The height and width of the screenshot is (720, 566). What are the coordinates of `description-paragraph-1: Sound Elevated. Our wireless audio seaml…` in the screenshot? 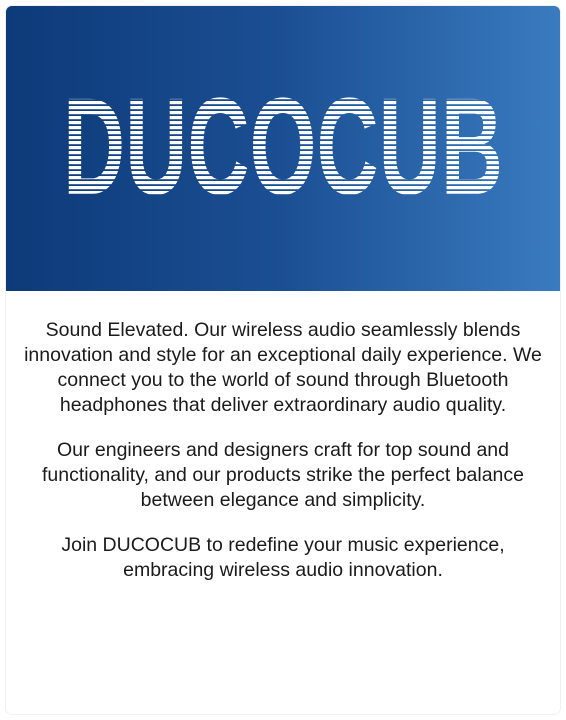 It's located at (283, 367).